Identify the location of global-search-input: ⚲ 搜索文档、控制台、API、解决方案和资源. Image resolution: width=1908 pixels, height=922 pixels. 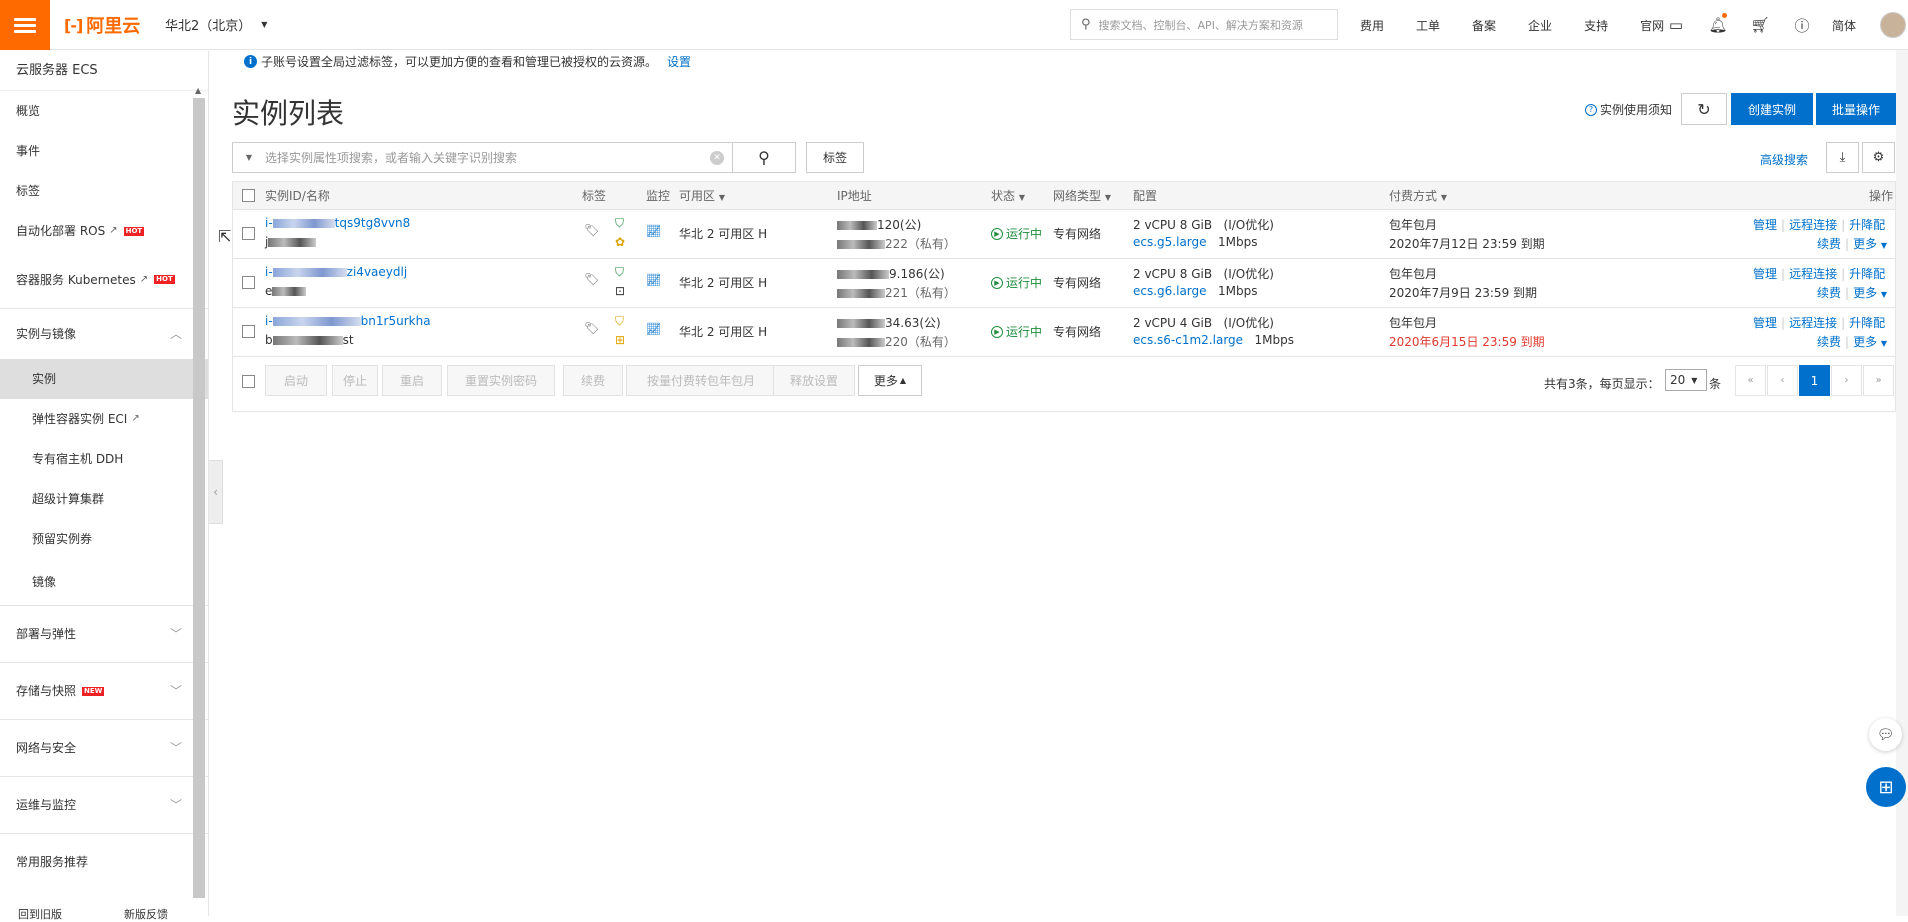
(1204, 24).